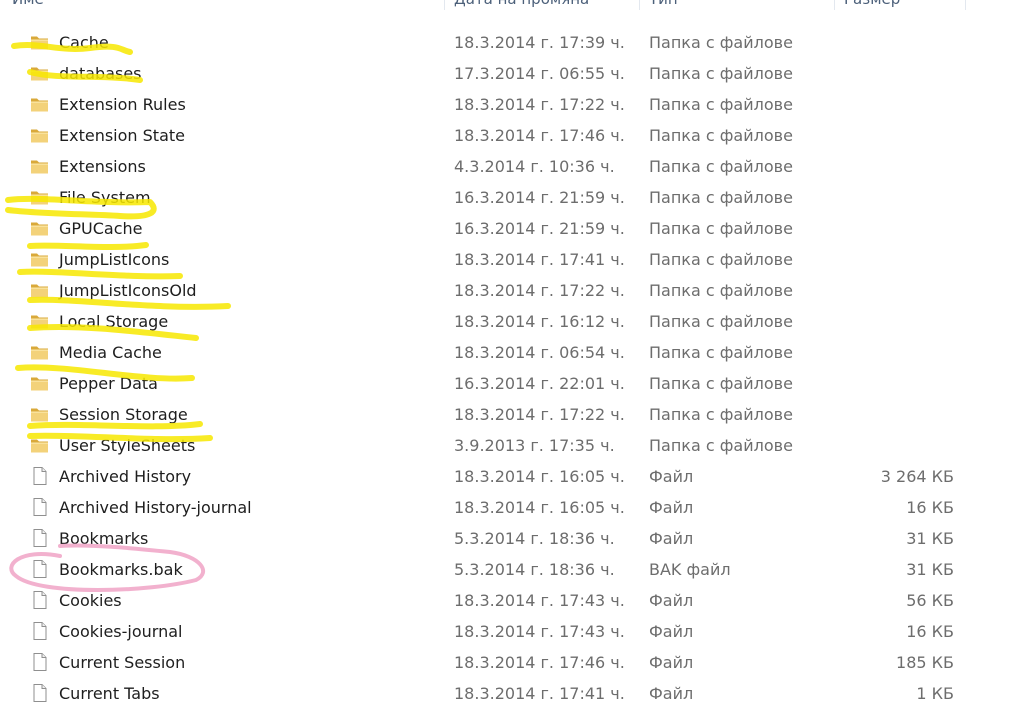 This screenshot has width=1024, height=709. What do you see at coordinates (534, 445) in the screenshot?
I see `file-date-modified: 3.9.2013 г. 17:35 ч.` at bounding box center [534, 445].